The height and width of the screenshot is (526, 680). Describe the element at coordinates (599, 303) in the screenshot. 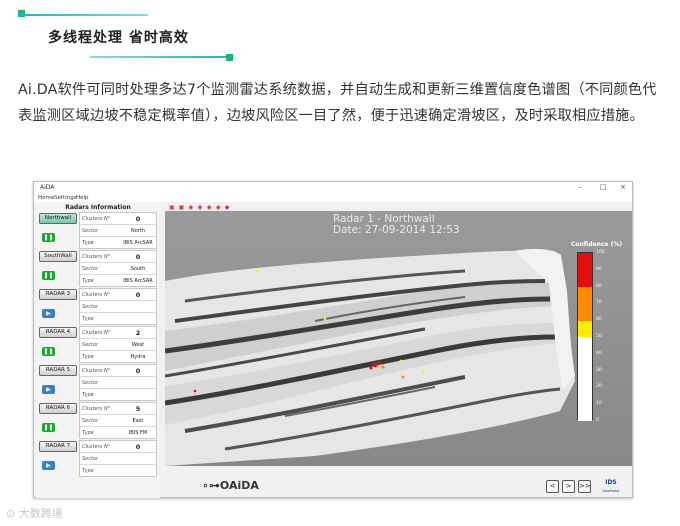

I see `legend-tick-label: 70` at that location.